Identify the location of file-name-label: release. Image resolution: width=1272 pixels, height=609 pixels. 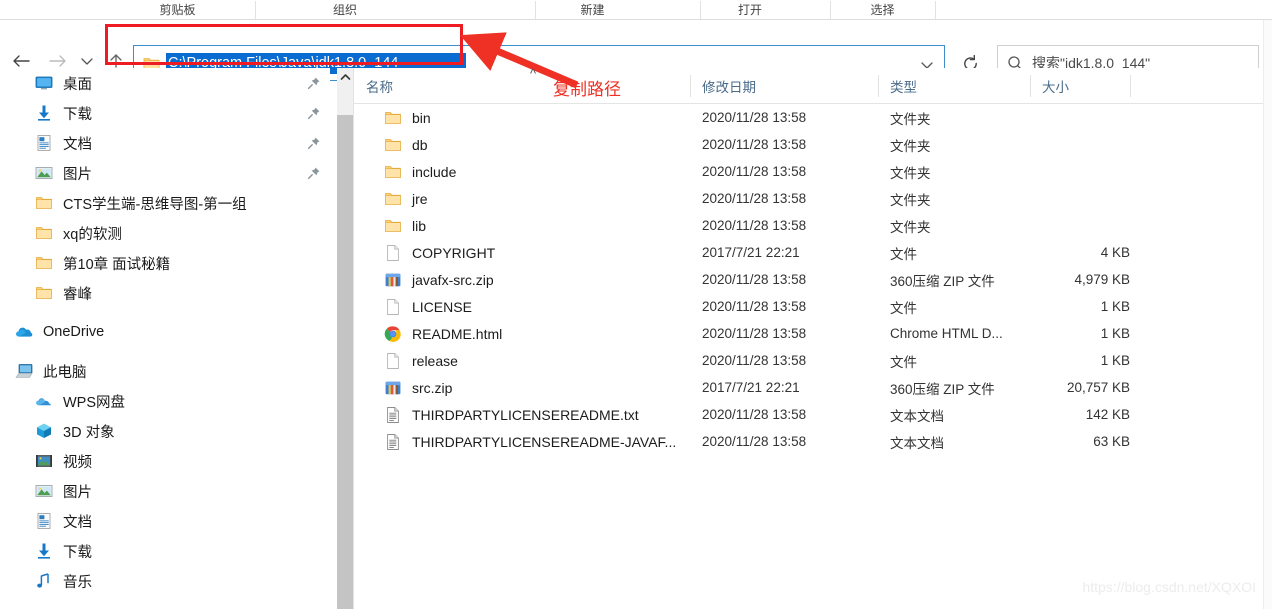
(435, 360).